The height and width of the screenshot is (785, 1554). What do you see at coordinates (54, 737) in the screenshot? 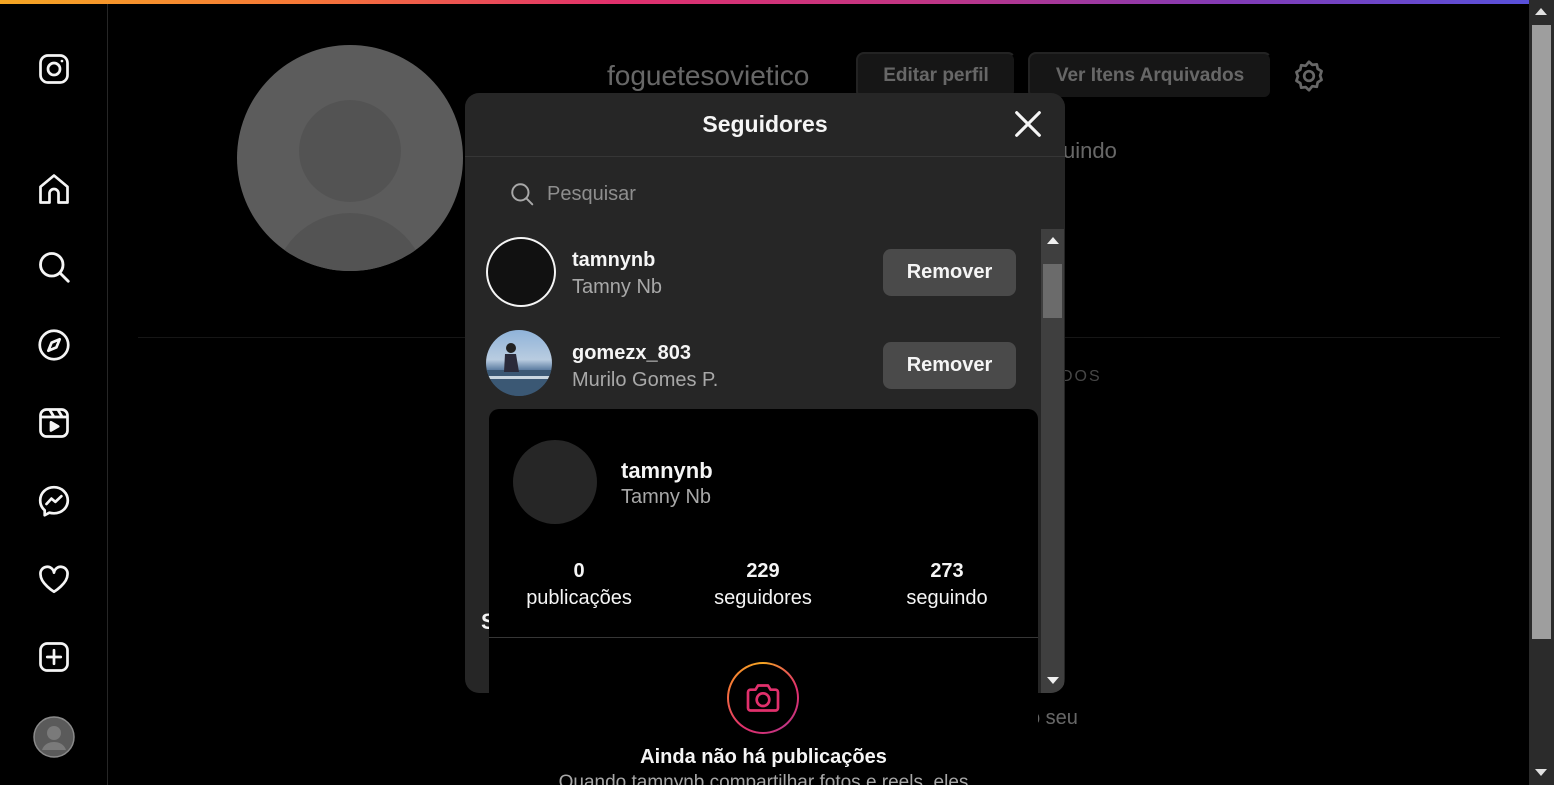
I see `profile-avatar-icon` at bounding box center [54, 737].